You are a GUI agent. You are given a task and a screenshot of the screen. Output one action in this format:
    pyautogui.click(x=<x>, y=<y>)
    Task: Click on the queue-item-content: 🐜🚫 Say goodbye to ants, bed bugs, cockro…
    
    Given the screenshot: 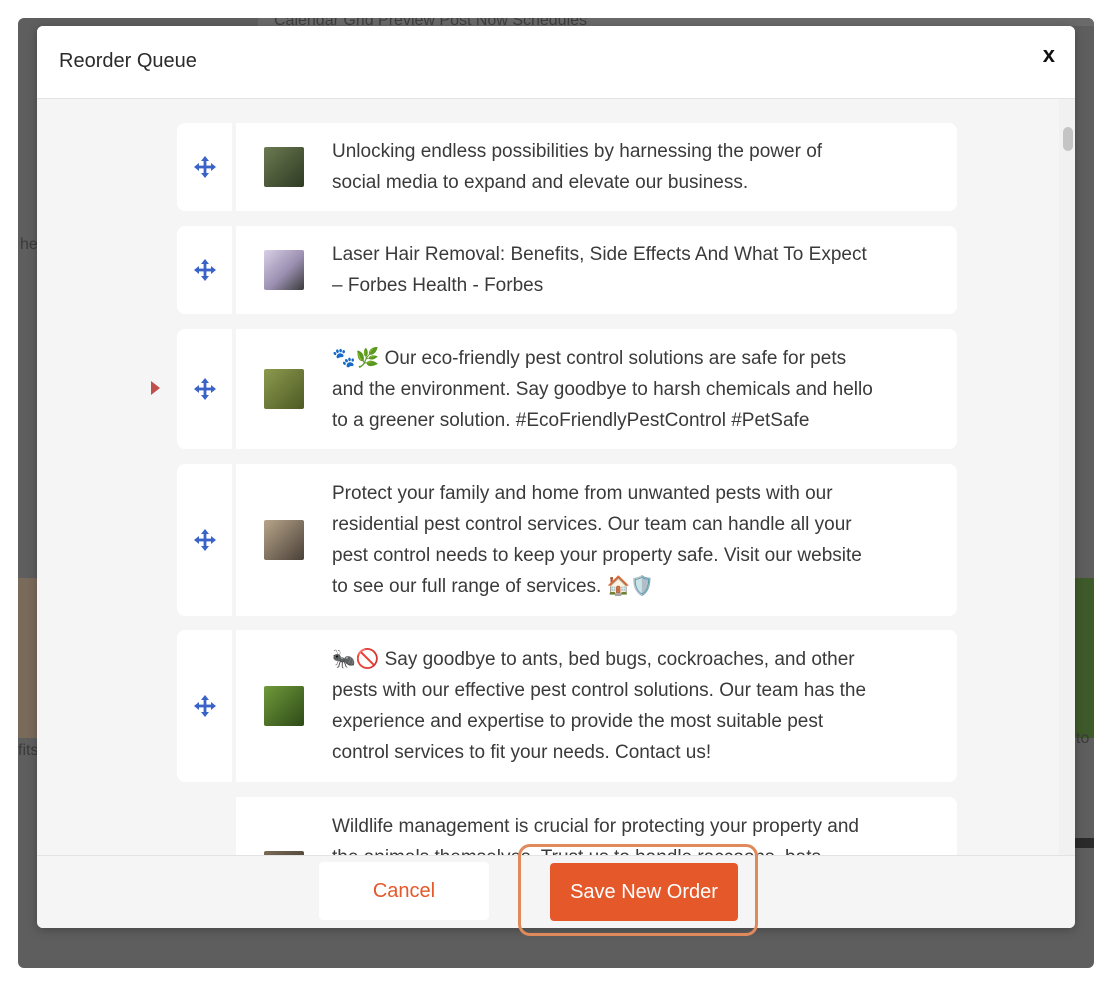 What is the action you would take?
    pyautogui.click(x=596, y=706)
    